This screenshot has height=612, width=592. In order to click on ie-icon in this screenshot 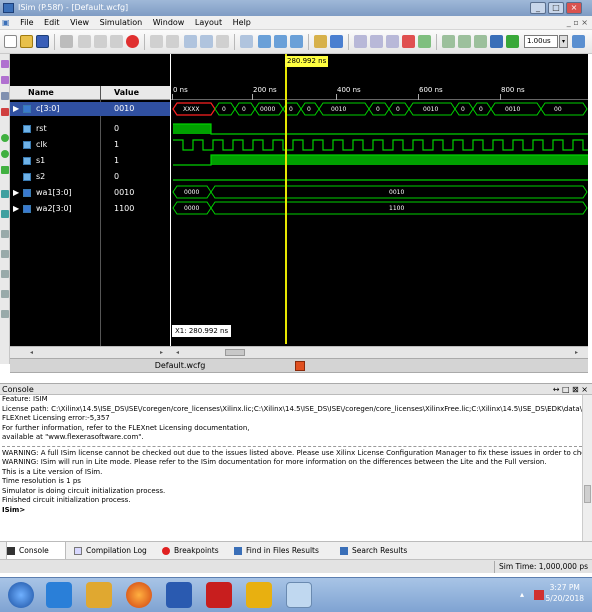, I will do `click(59, 595)`.